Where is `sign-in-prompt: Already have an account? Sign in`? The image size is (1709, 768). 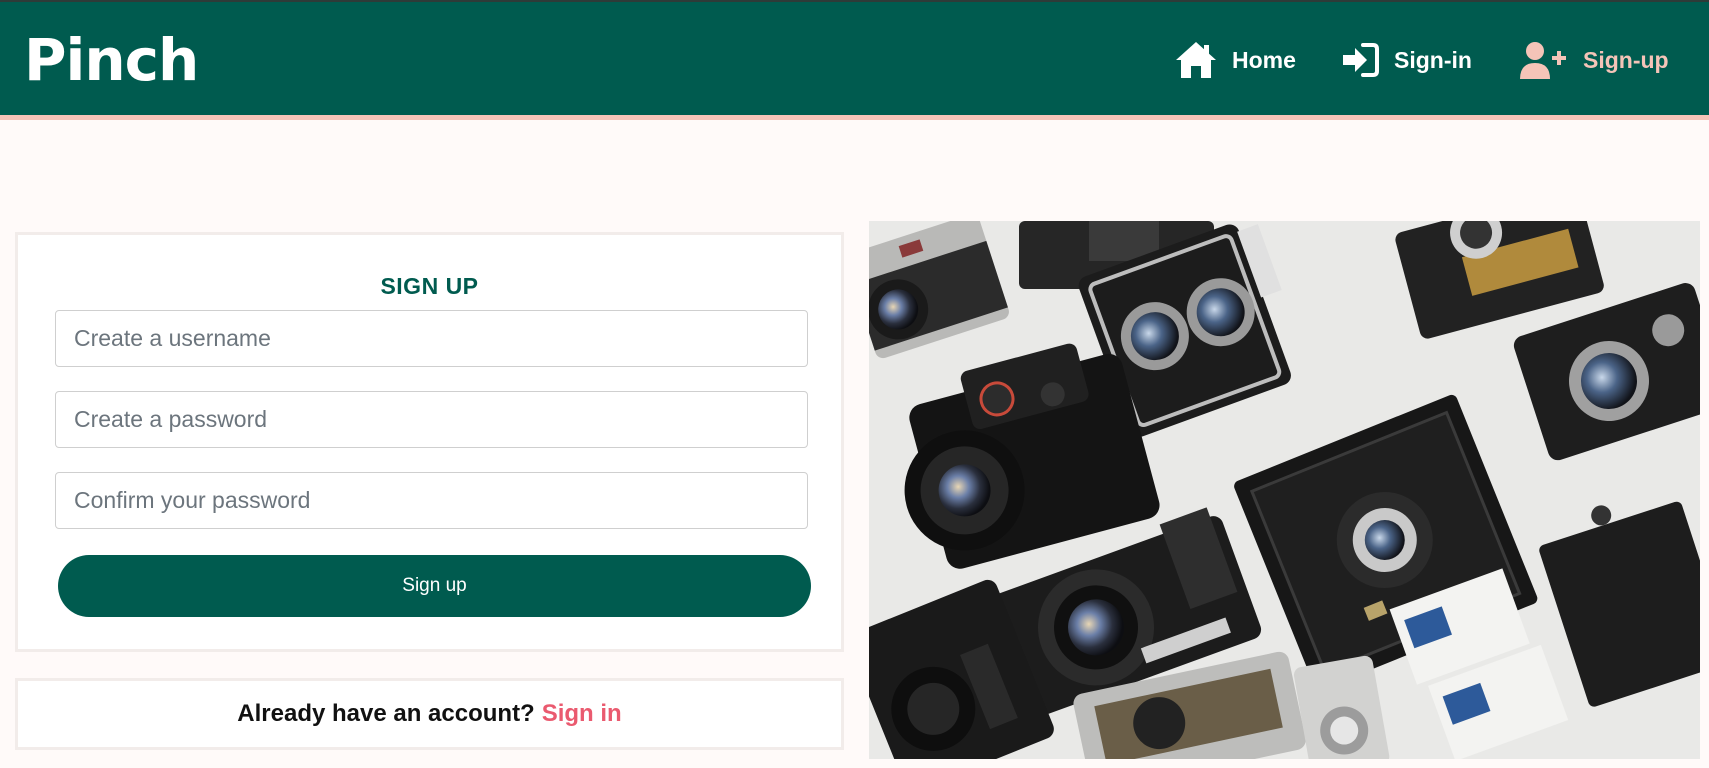 sign-in-prompt: Already have an account? Sign in is located at coordinates (429, 714).